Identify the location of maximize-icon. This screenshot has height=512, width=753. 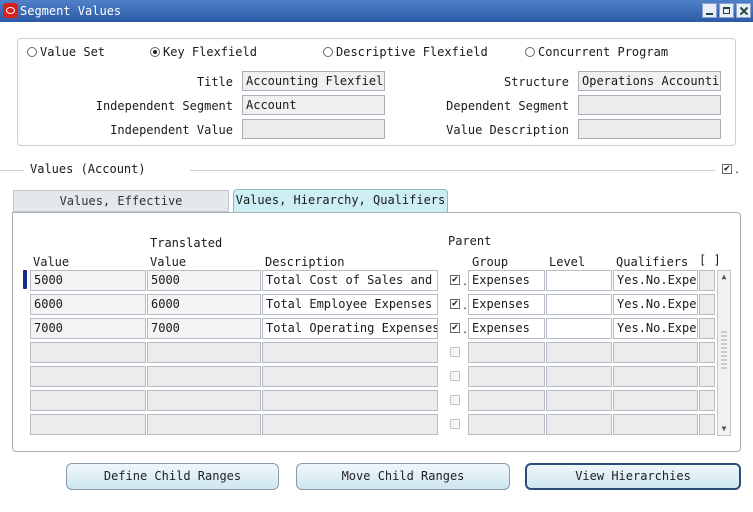
(726, 10).